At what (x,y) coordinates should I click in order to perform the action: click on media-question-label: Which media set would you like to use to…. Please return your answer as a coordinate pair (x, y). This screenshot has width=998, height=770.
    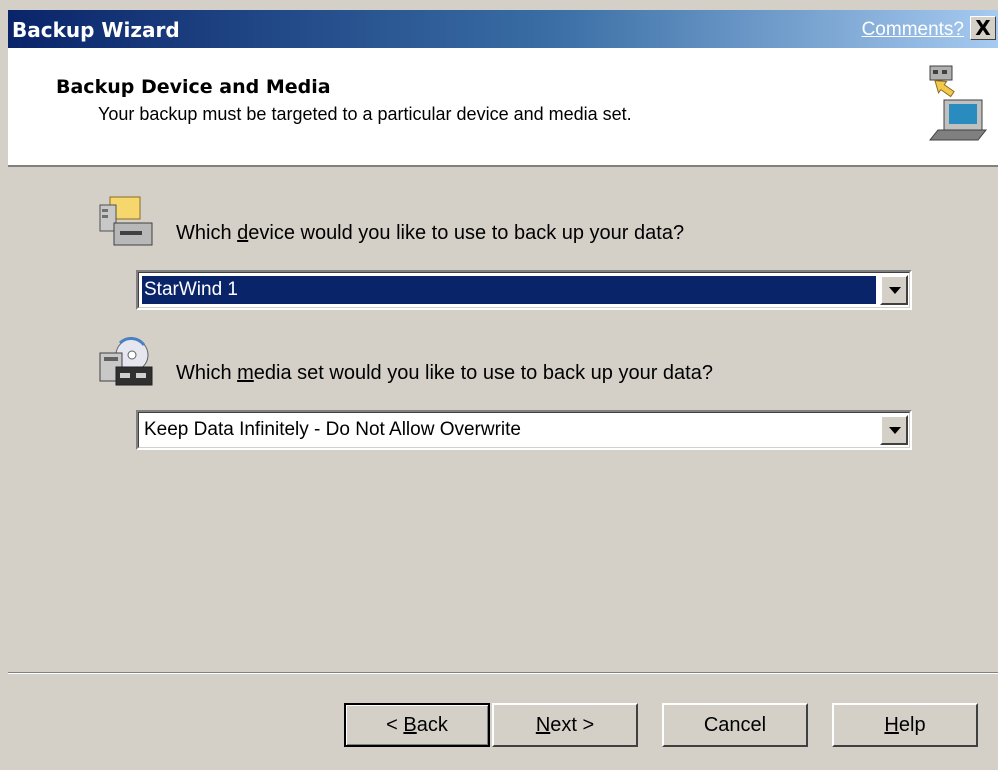
    Looking at the image, I should click on (444, 373).